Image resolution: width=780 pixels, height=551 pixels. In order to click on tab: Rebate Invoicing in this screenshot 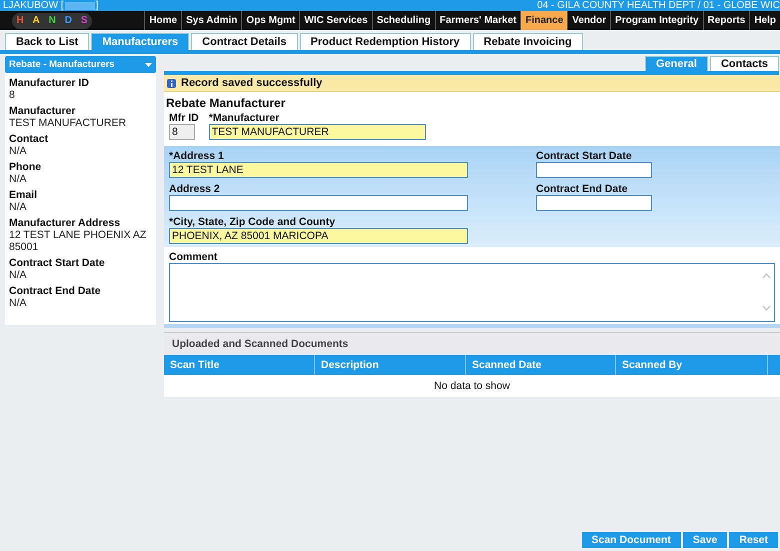, I will do `click(527, 41)`.